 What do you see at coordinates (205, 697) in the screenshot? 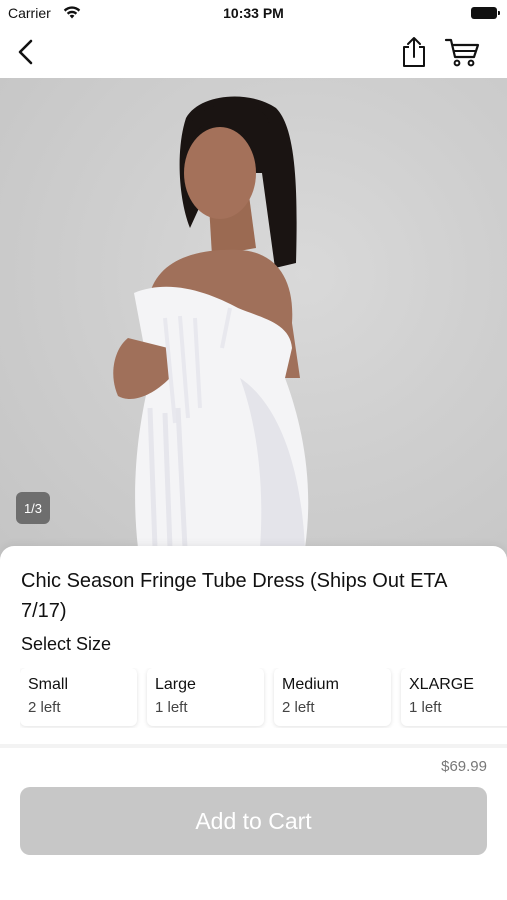
I see `size-option-large: Large 1 left` at bounding box center [205, 697].